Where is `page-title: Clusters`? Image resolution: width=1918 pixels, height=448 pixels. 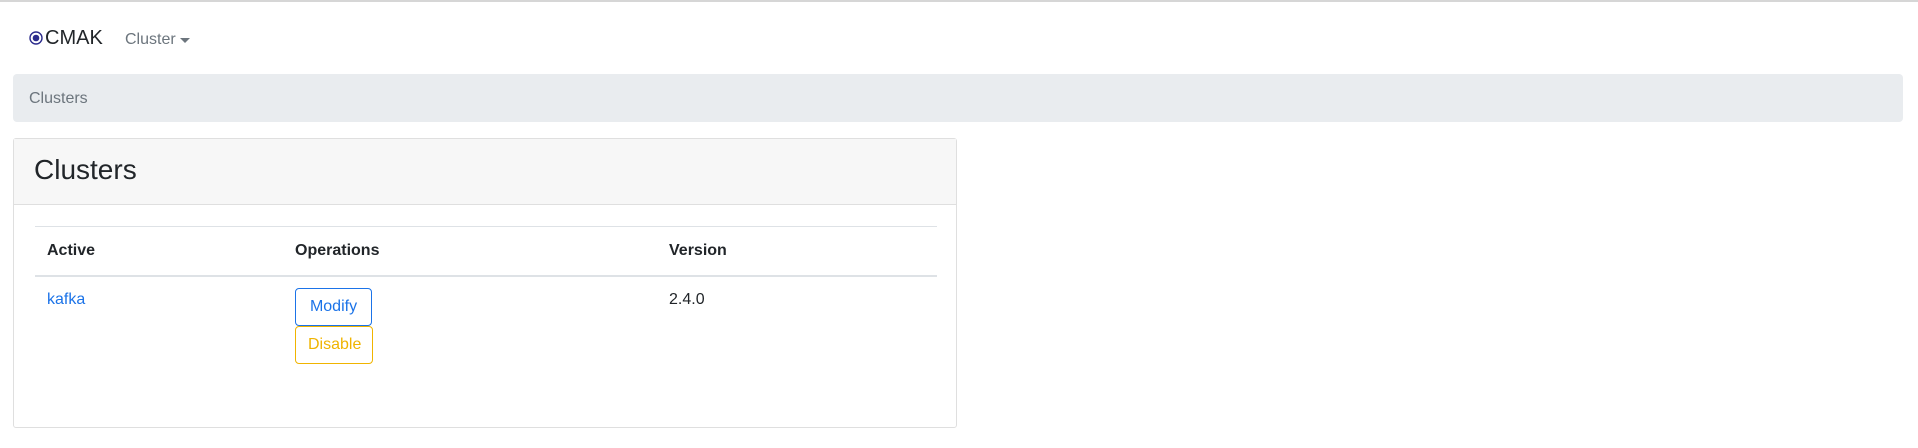 page-title: Clusters is located at coordinates (85, 169).